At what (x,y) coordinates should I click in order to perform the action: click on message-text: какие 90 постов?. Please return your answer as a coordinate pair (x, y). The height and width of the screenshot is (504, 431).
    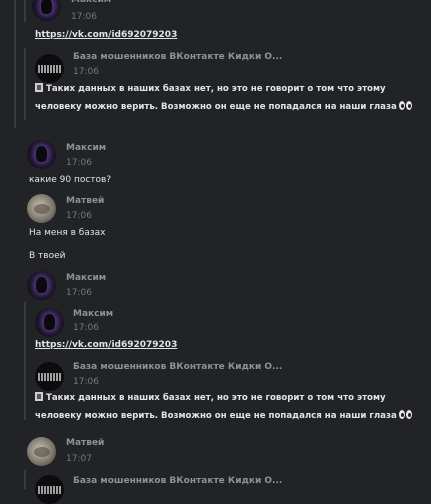
    Looking at the image, I should click on (70, 180).